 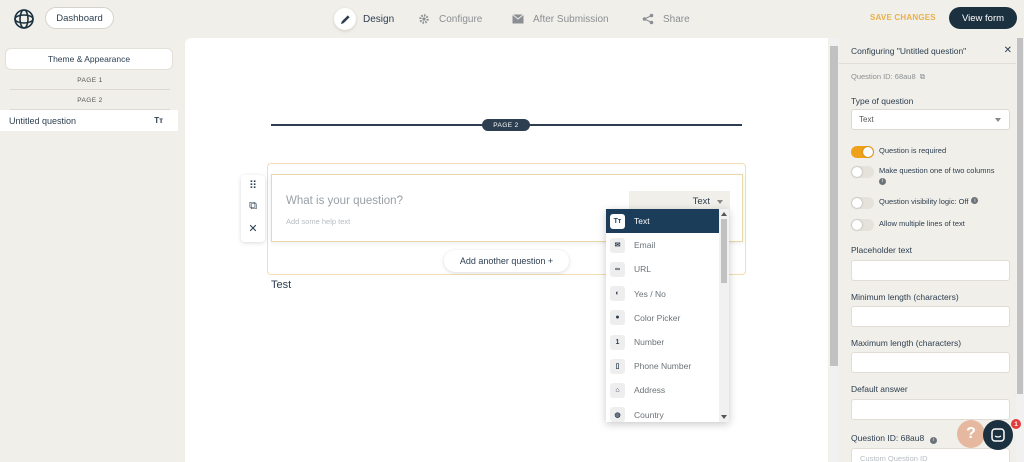 What do you see at coordinates (667, 221) in the screenshot?
I see `type-option: Tт Text` at bounding box center [667, 221].